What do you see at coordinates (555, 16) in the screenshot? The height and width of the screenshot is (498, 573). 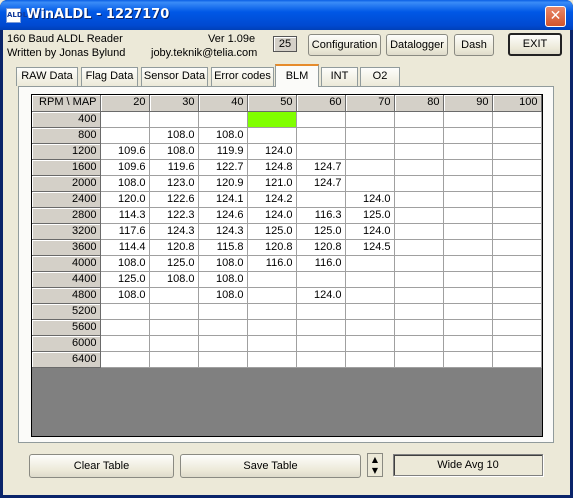 I see `close-button: ✕` at bounding box center [555, 16].